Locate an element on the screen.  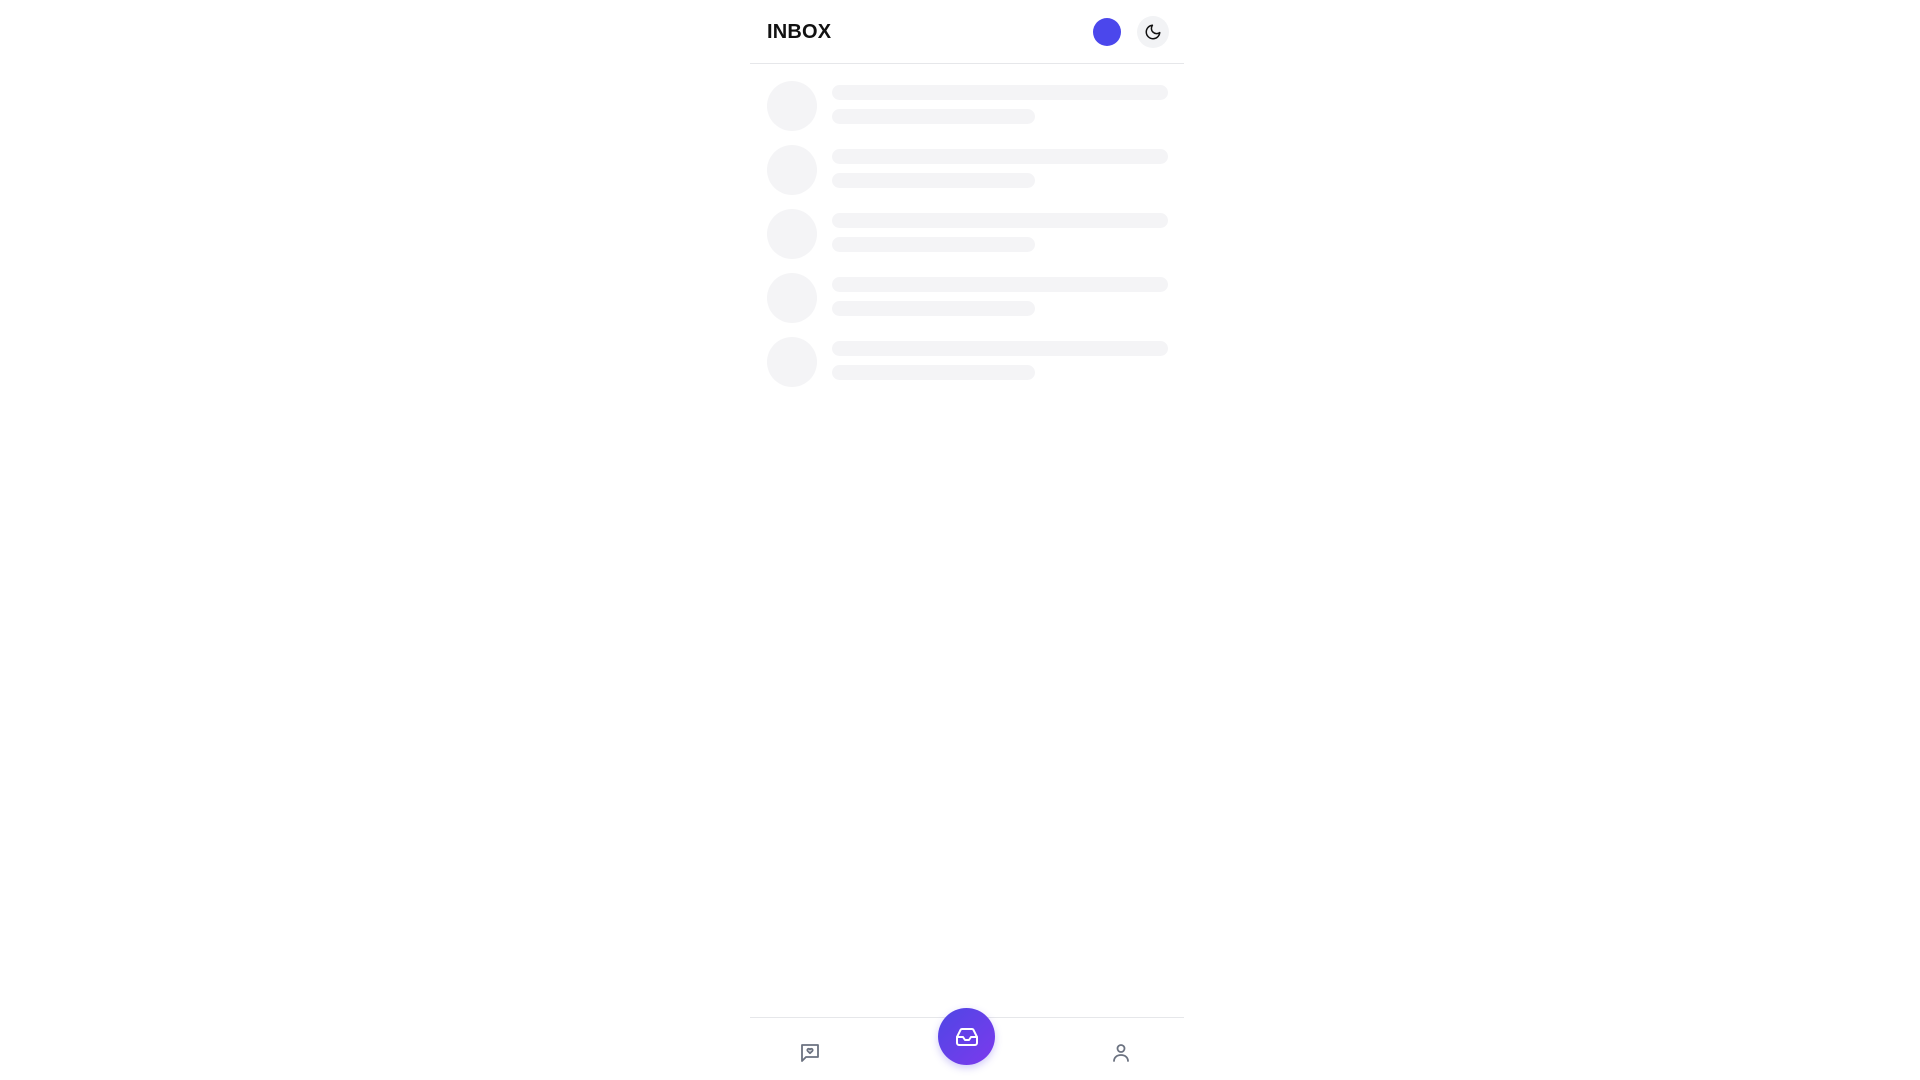
message-heart-icon is located at coordinates (810, 1053).